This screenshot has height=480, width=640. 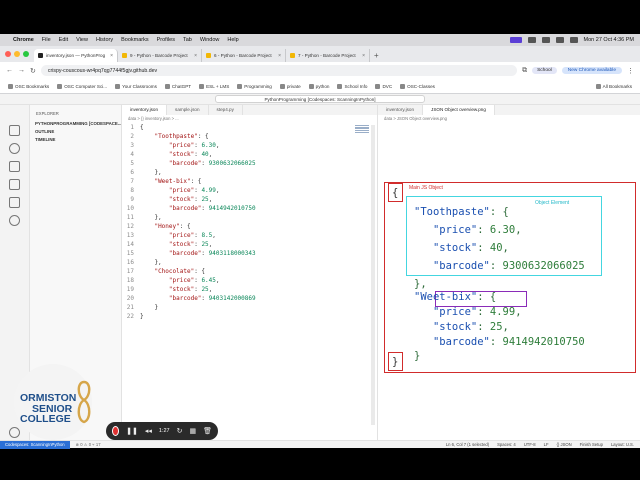 I want to click on tab-barcode-7: 7 - Python - Barcode Project ×, so click(x=328, y=55).